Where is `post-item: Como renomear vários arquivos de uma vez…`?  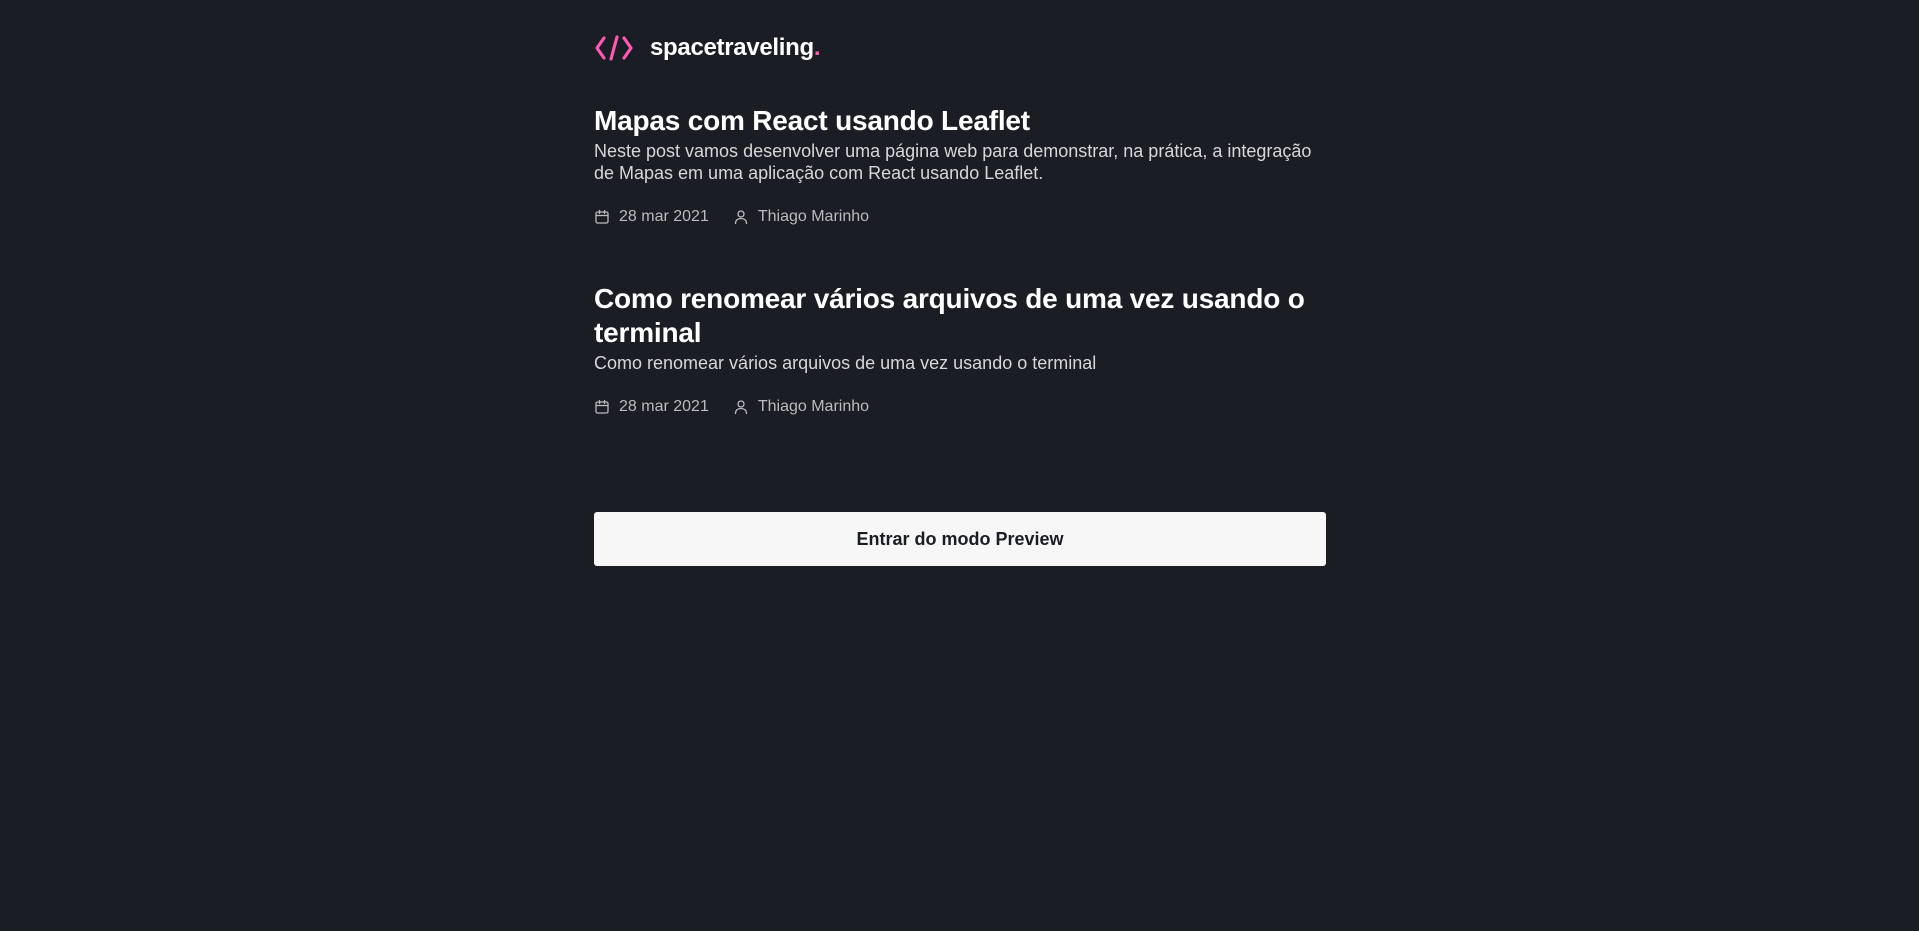 post-item: Como renomear vários arquivos de uma vez… is located at coordinates (960, 349).